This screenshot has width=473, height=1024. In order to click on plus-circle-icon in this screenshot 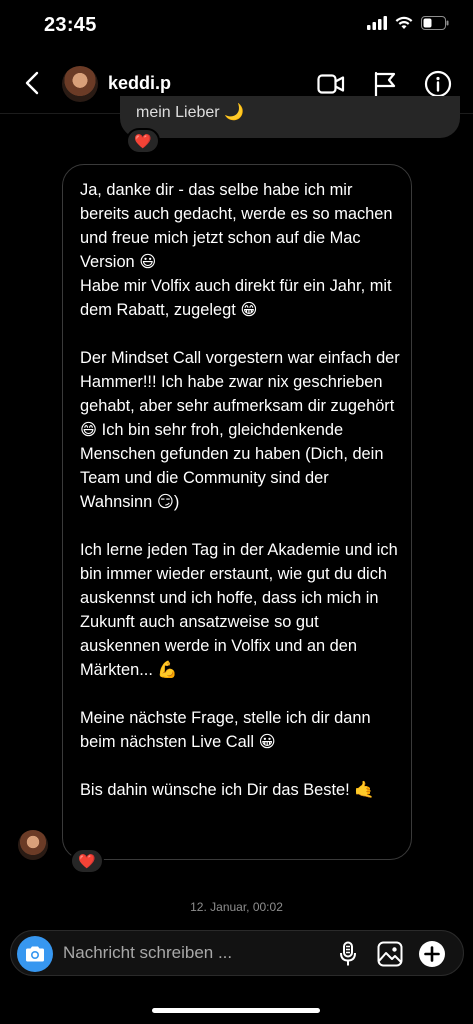, I will do `click(432, 954)`.